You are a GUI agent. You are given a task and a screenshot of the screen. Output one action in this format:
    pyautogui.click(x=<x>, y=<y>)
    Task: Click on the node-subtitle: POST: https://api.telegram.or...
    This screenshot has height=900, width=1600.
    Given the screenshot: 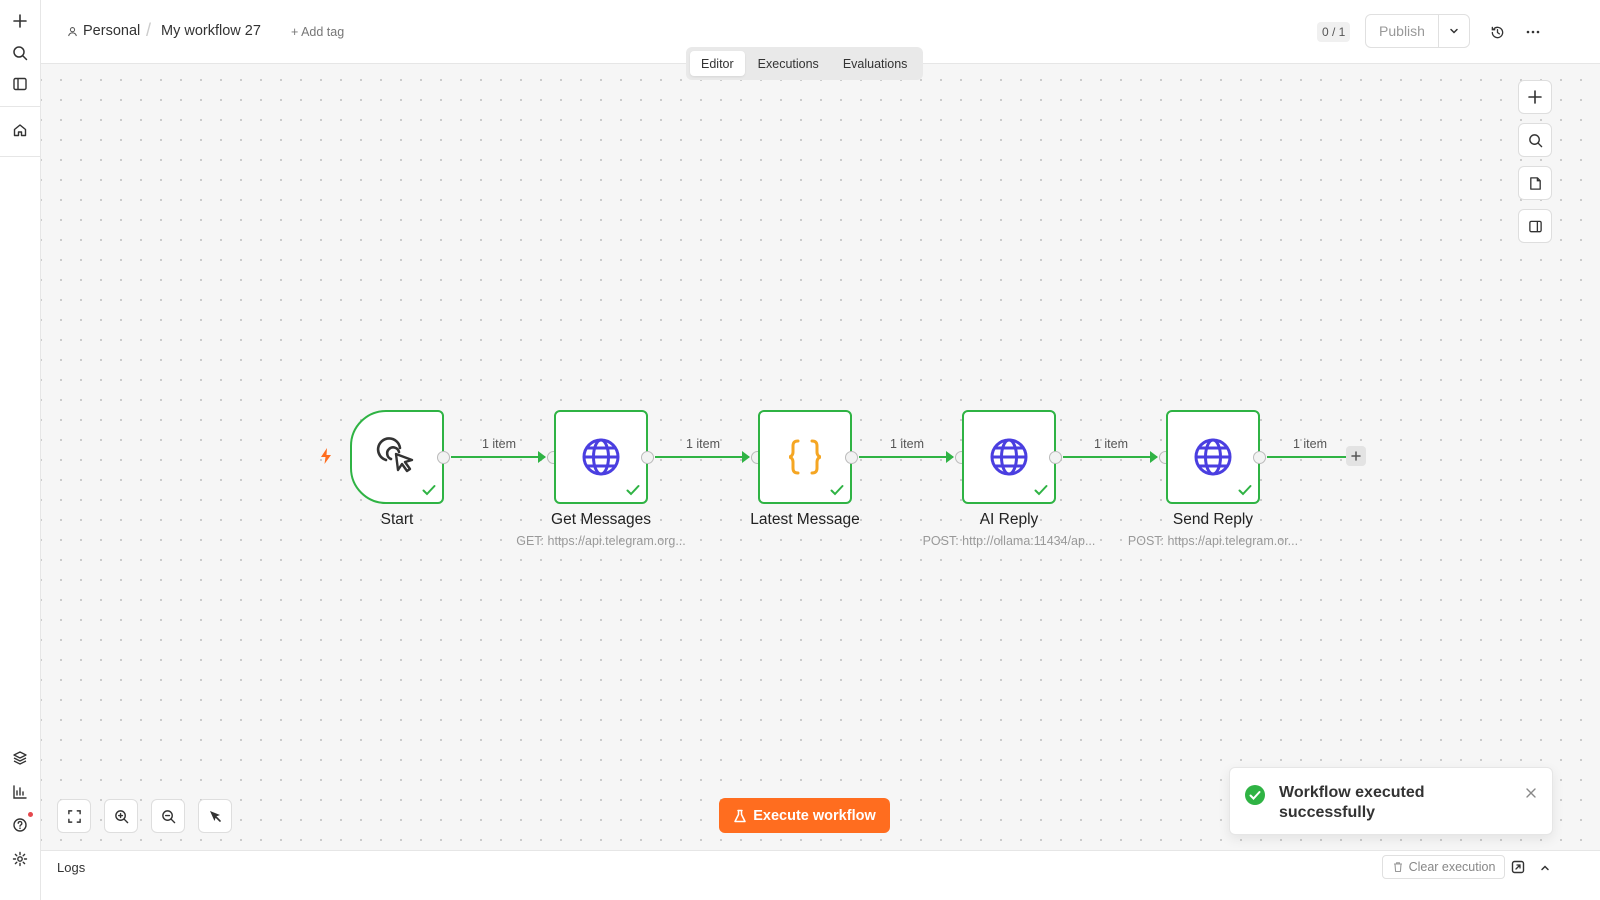 What is the action you would take?
    pyautogui.click(x=1213, y=541)
    